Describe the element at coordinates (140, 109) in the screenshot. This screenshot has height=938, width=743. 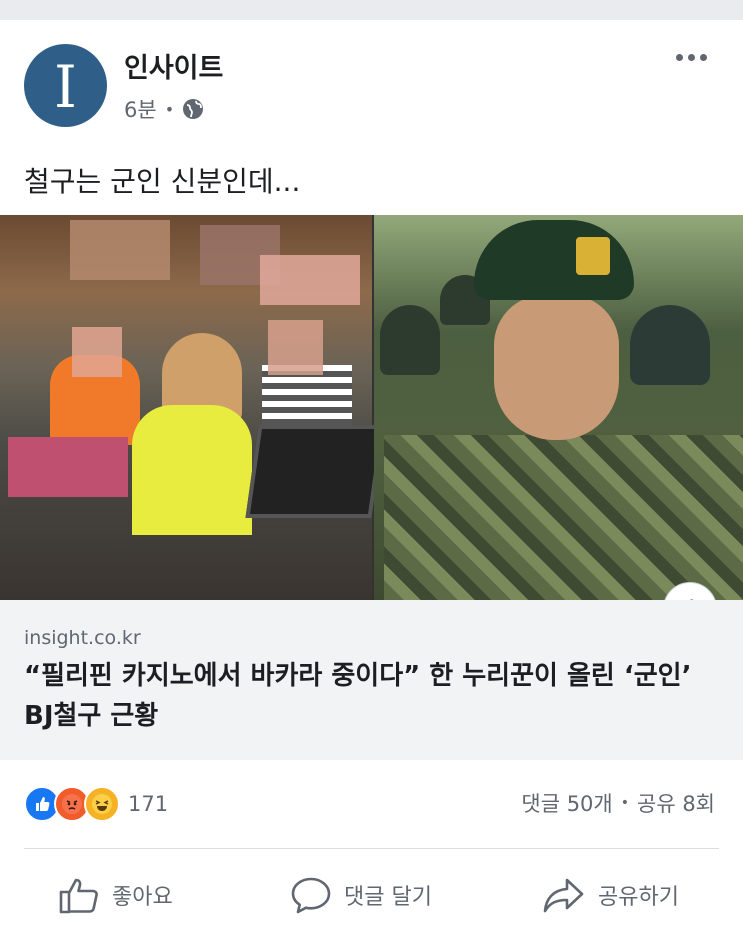
I see `post-time: 6분` at that location.